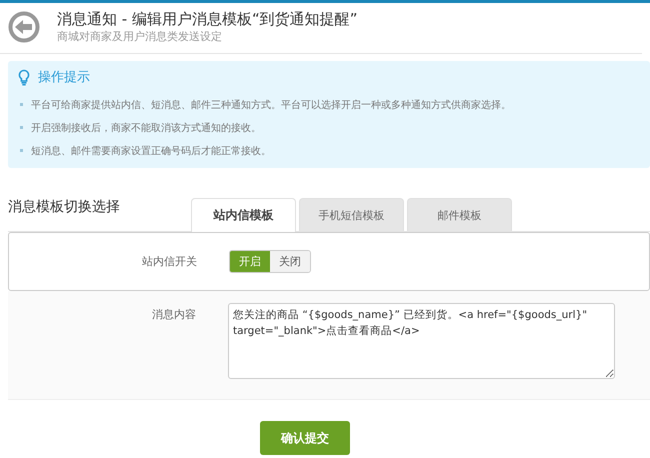 This screenshot has height=458, width=650. I want to click on switch-option: 开启, so click(250, 261).